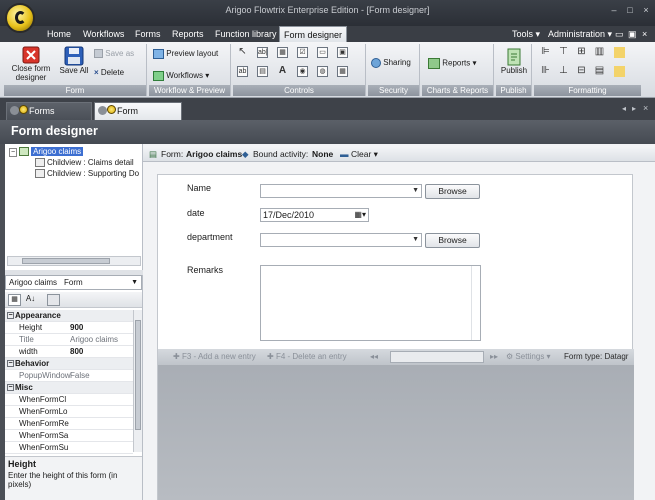 This screenshot has height=500, width=655. I want to click on property-row: WhenFormRe, so click(69, 424).